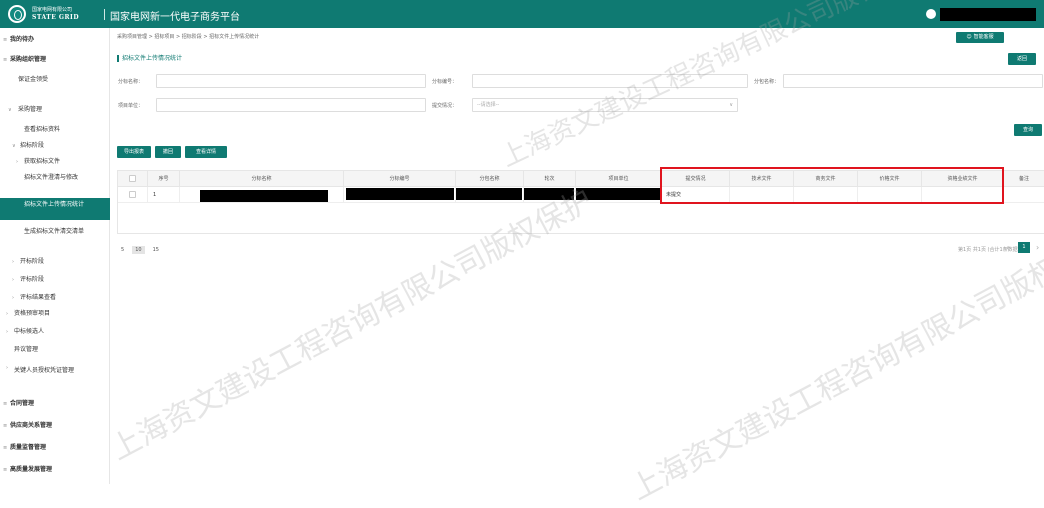  I want to click on sidebar-item-supplier-relations: ≡ 供应商关系管理, so click(55, 426).